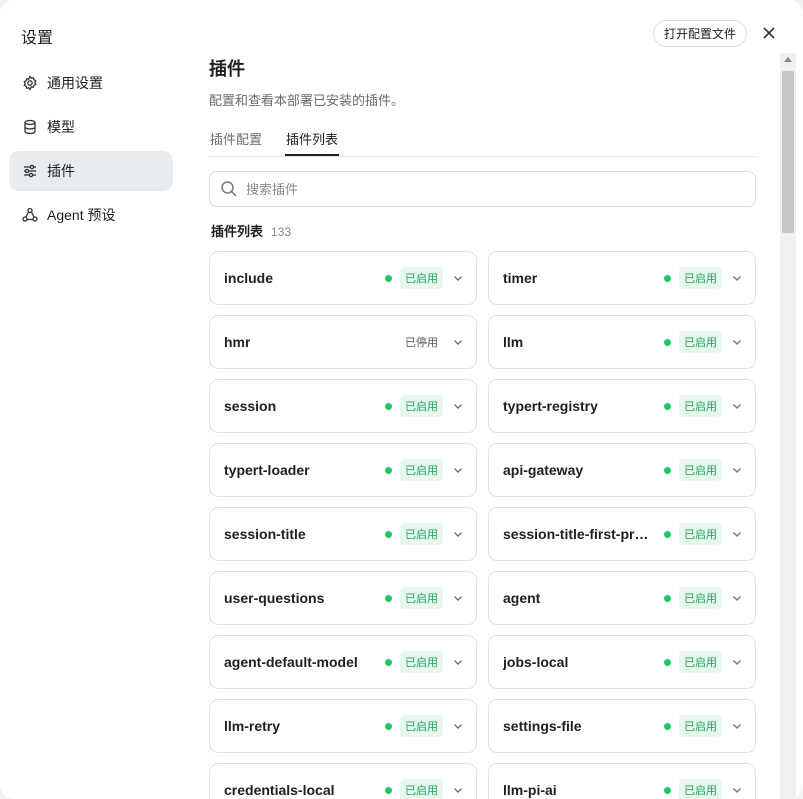  I want to click on plugin-card: llm-retry 已启用, so click(343, 726).